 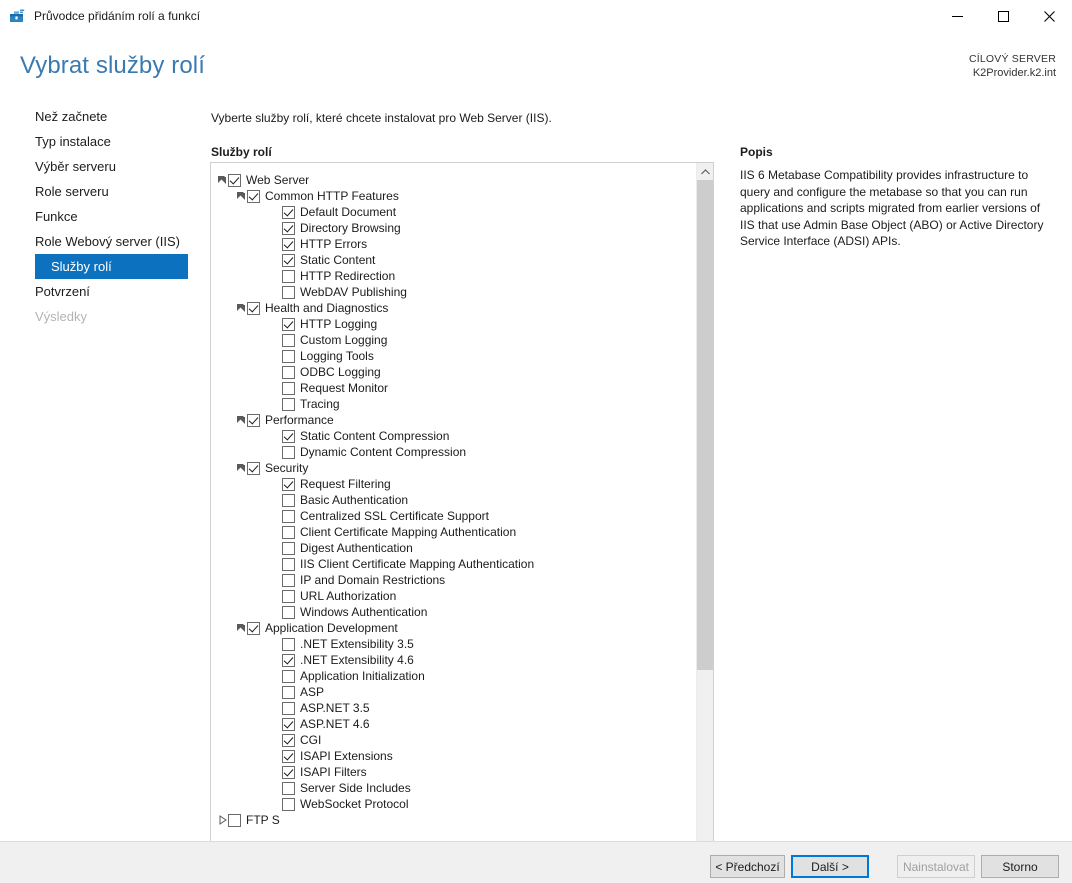 What do you see at coordinates (453, 660) in the screenshot?
I see `tree-row: .NET Extensibility 4.6` at bounding box center [453, 660].